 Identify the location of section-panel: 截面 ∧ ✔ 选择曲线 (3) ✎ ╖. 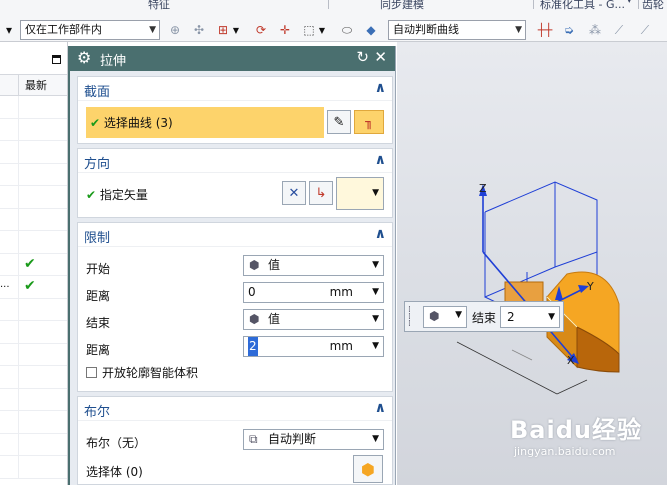
(235, 110).